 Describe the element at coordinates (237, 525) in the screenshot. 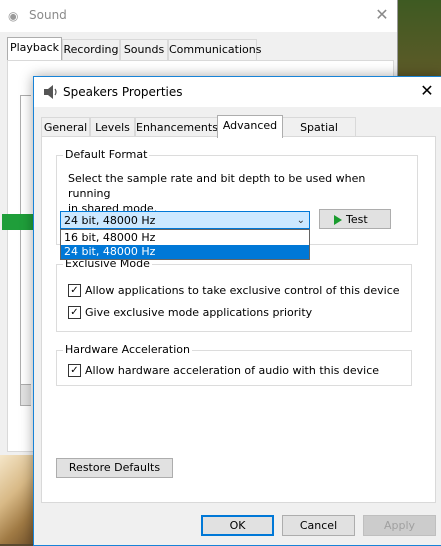

I see `ok-button: OK` at that location.